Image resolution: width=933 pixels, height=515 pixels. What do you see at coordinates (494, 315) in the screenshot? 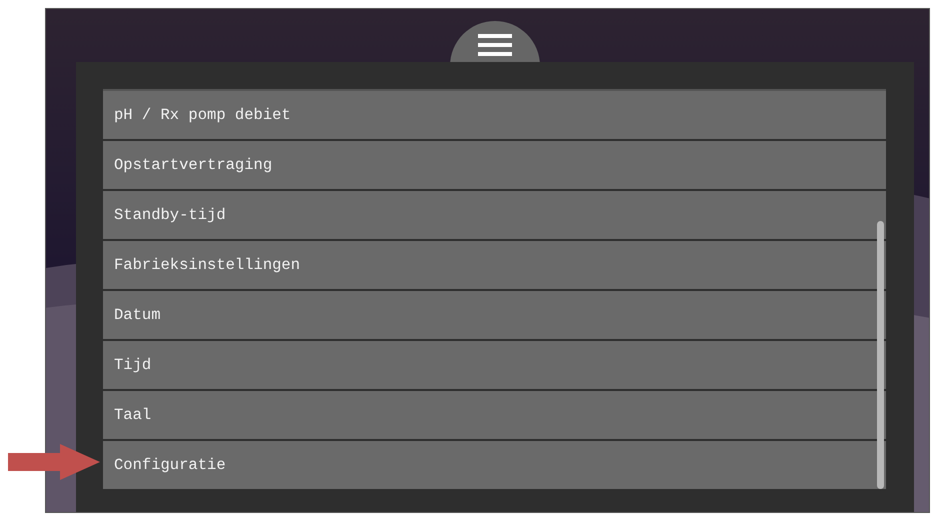
I see `menu-item: Datum` at bounding box center [494, 315].